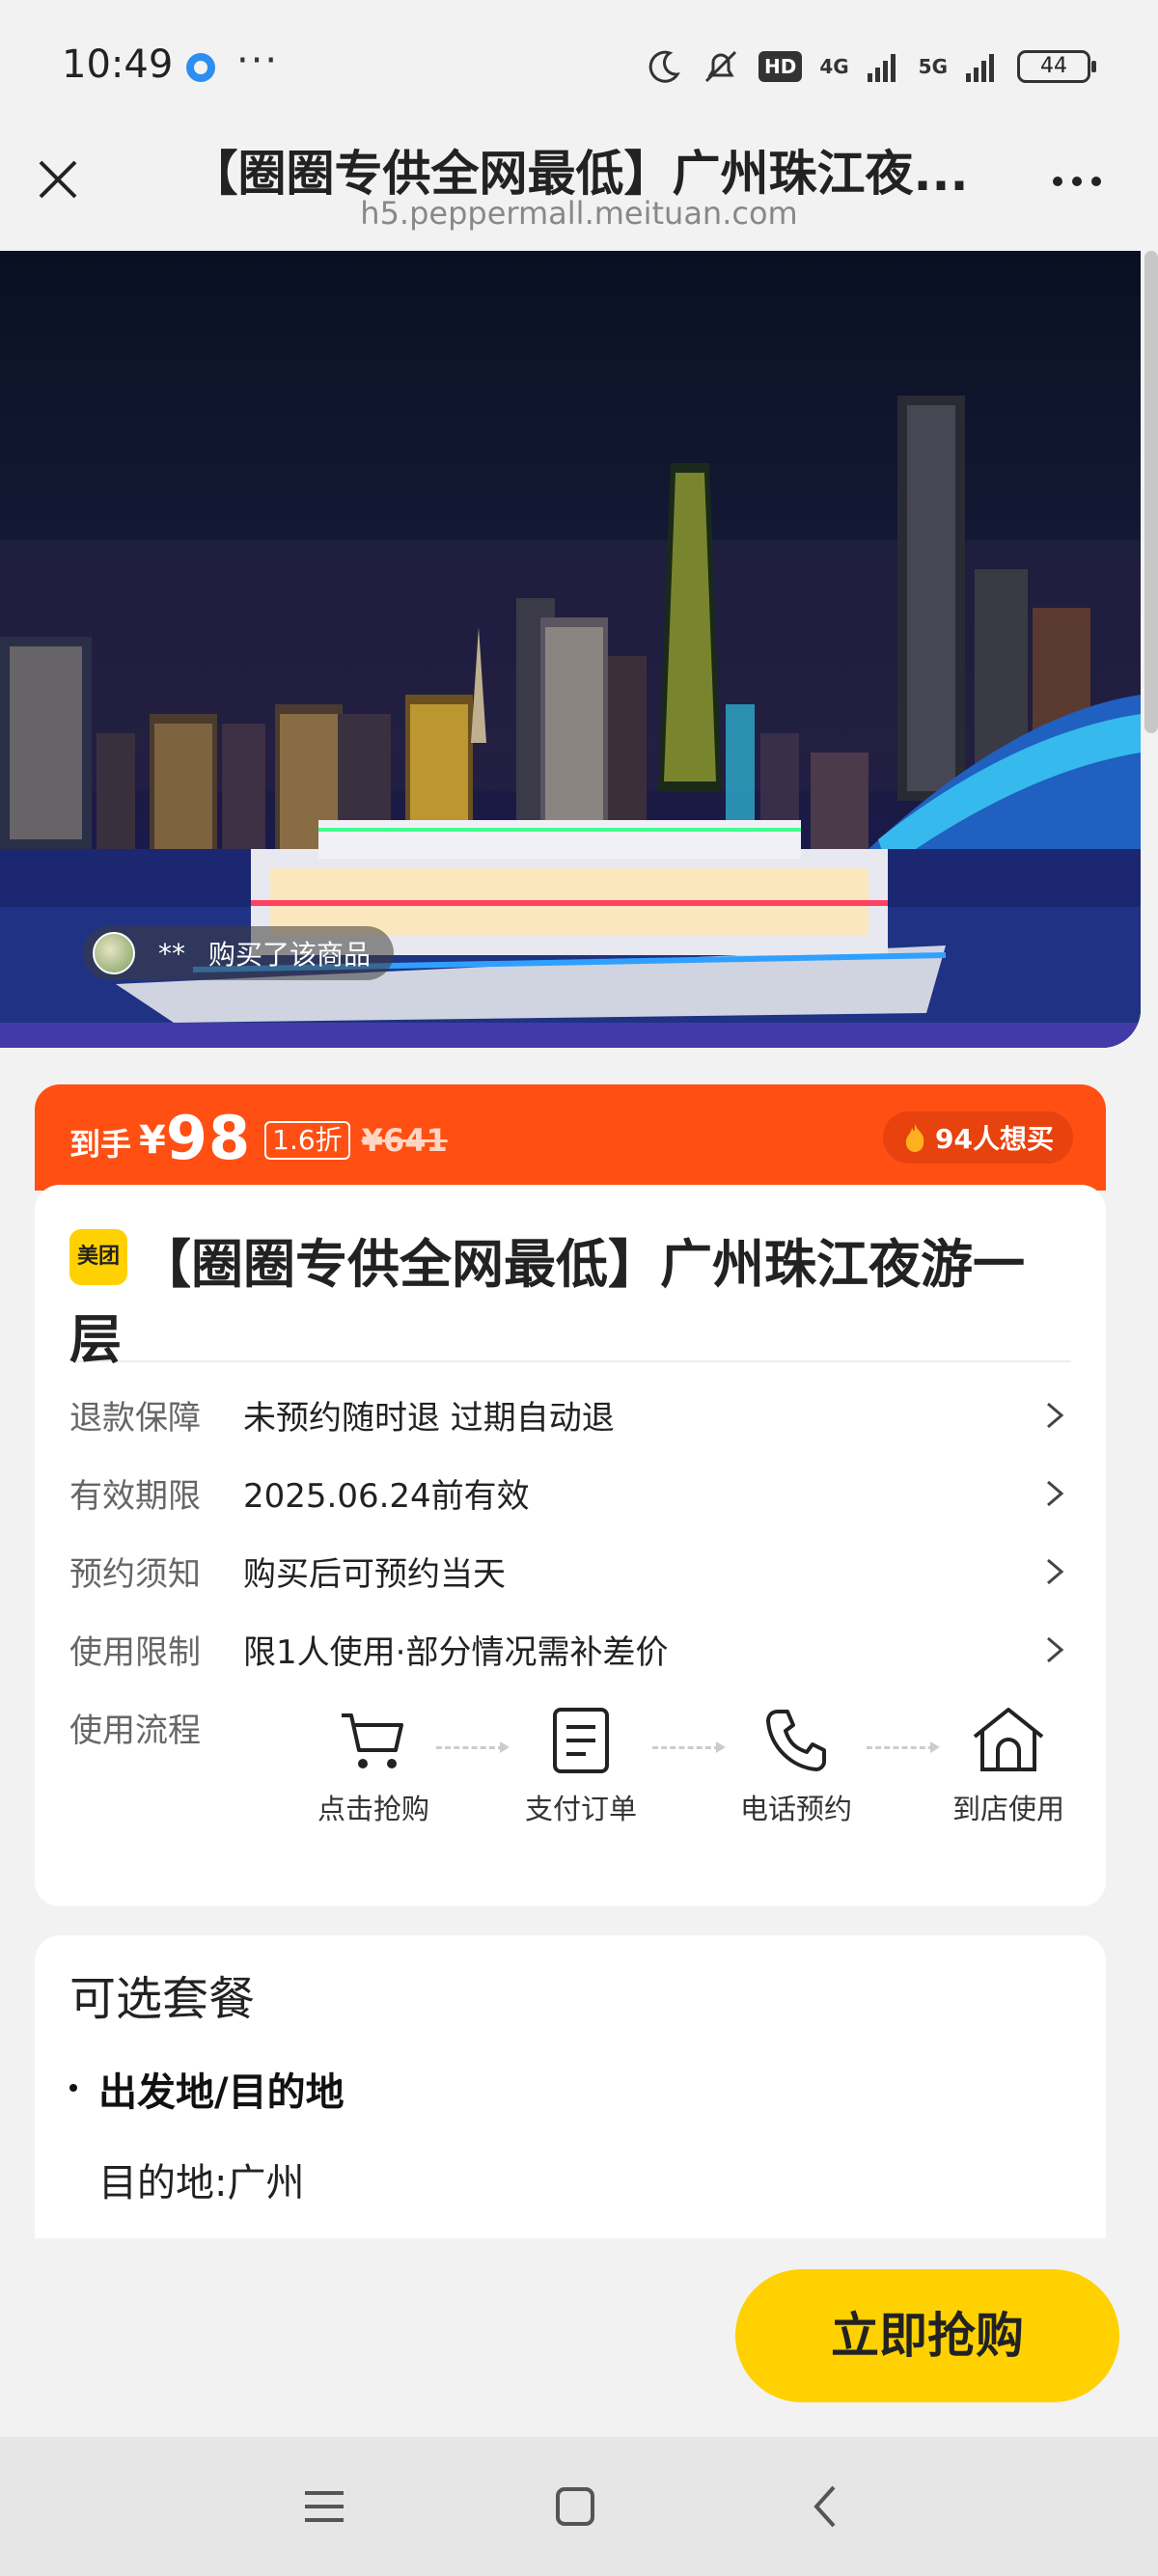 The image size is (1158, 2576). Describe the element at coordinates (290, 955) in the screenshot. I see `buyer-action: 购买了该商品` at that location.